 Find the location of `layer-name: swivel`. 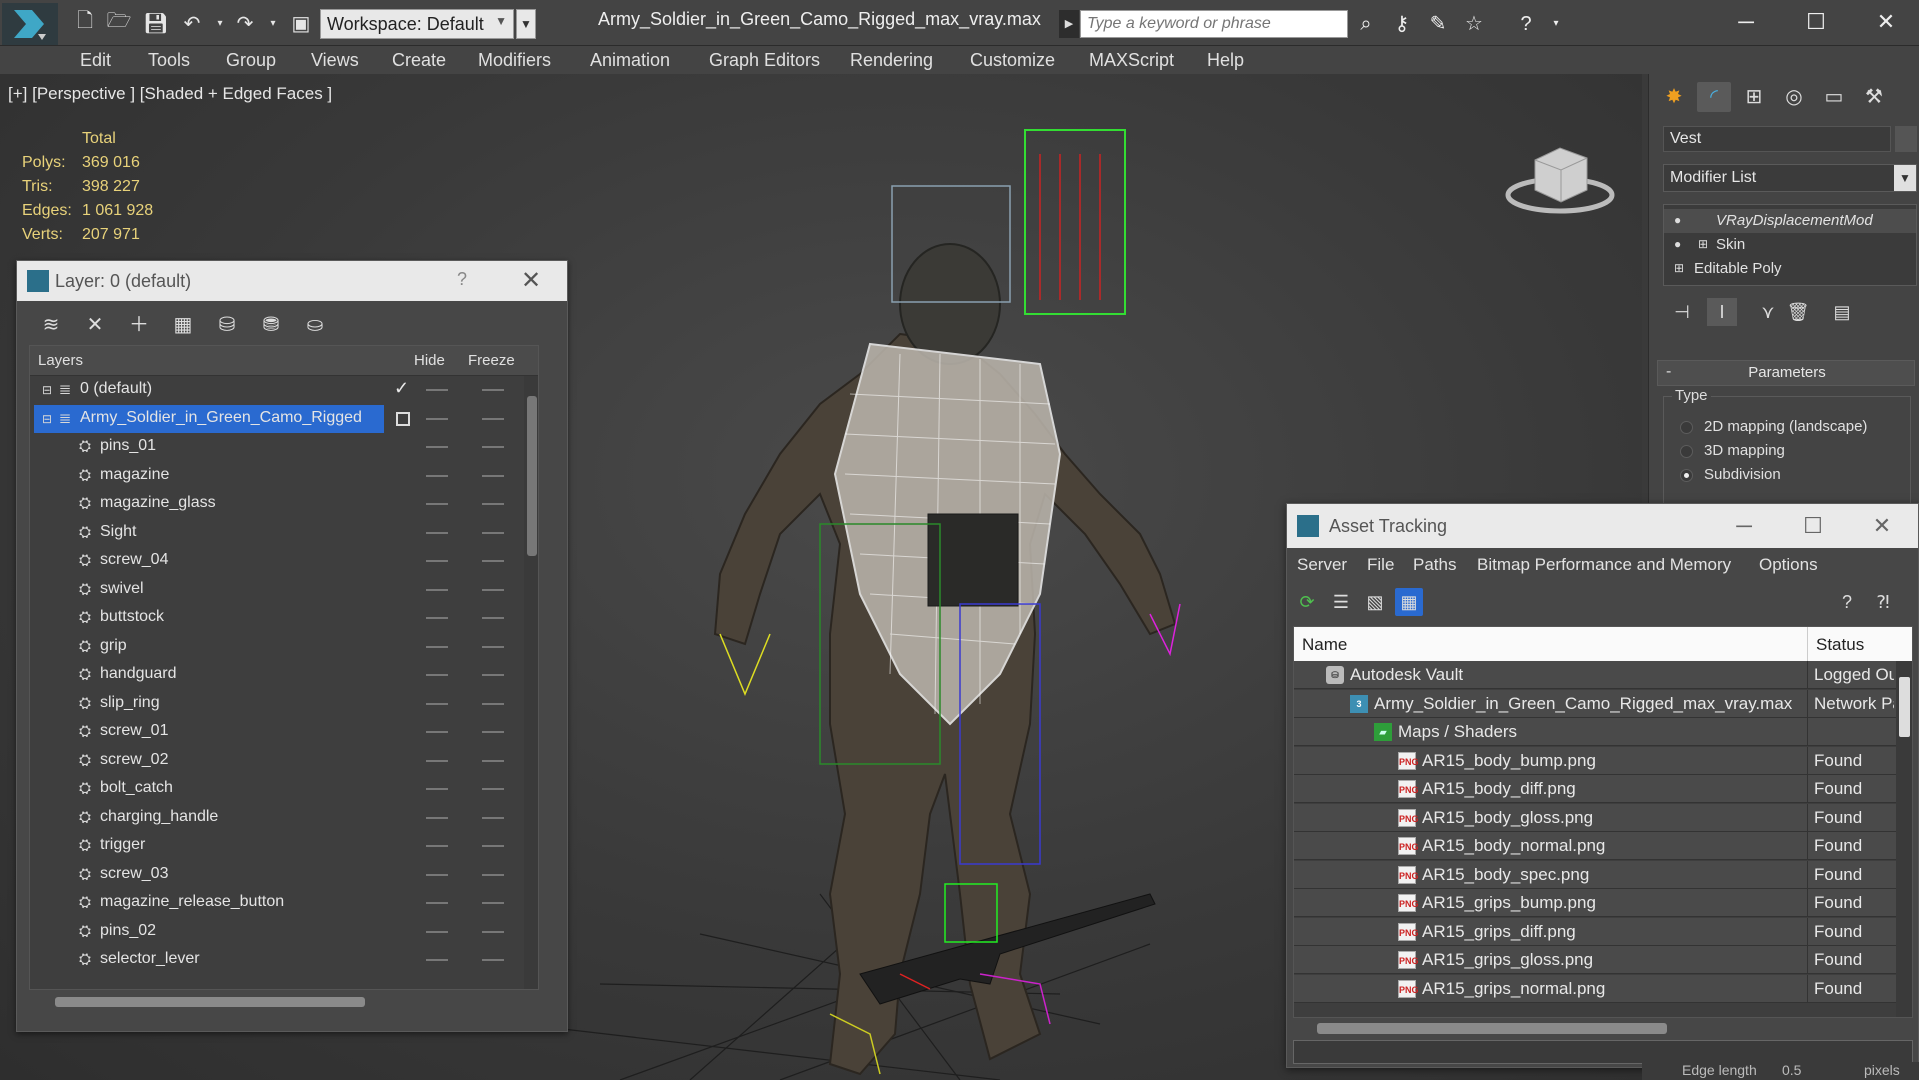

layer-name: swivel is located at coordinates (122, 589).